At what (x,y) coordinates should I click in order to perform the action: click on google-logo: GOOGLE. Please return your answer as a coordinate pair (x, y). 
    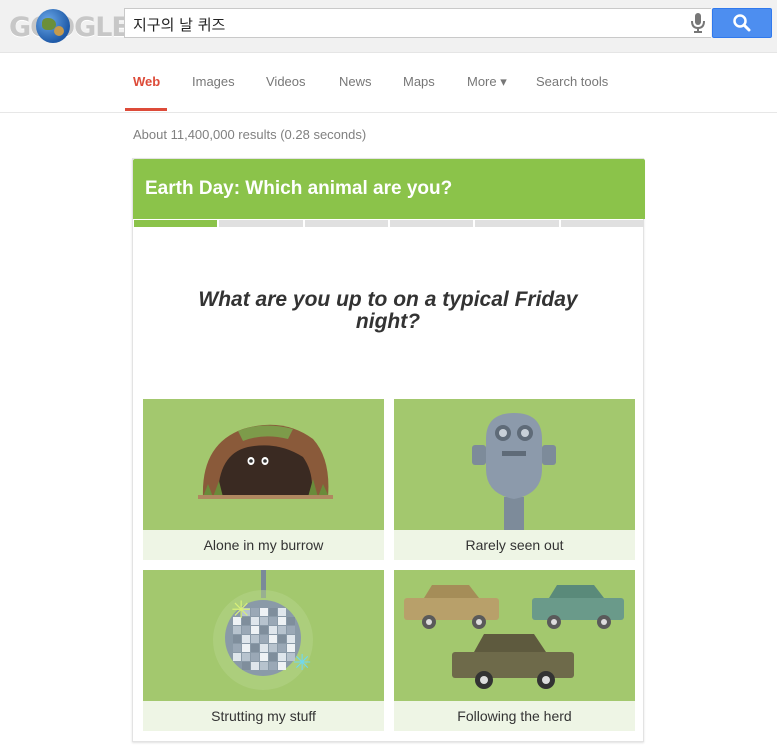
    Looking at the image, I should click on (69, 26).